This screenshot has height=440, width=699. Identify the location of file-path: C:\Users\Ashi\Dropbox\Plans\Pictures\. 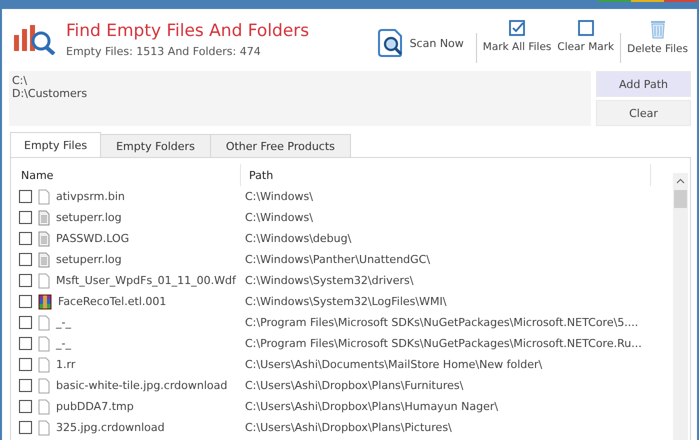
(348, 427).